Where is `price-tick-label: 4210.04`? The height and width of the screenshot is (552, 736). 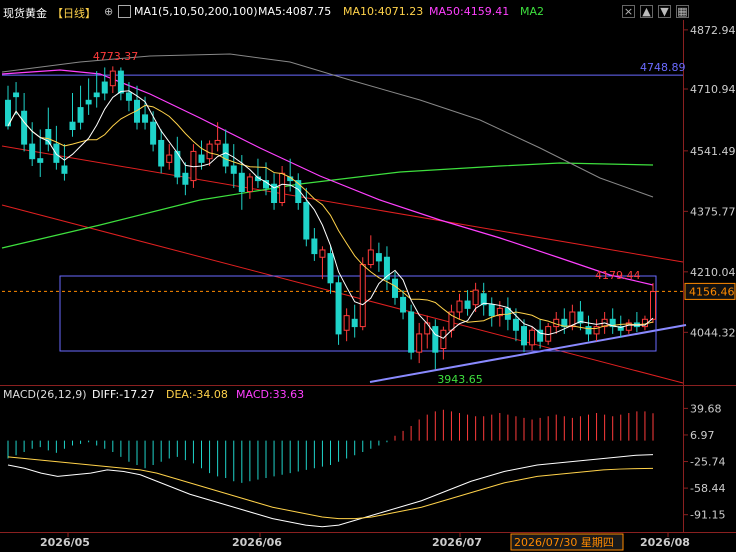
price-tick-label: 4210.04 is located at coordinates (713, 272).